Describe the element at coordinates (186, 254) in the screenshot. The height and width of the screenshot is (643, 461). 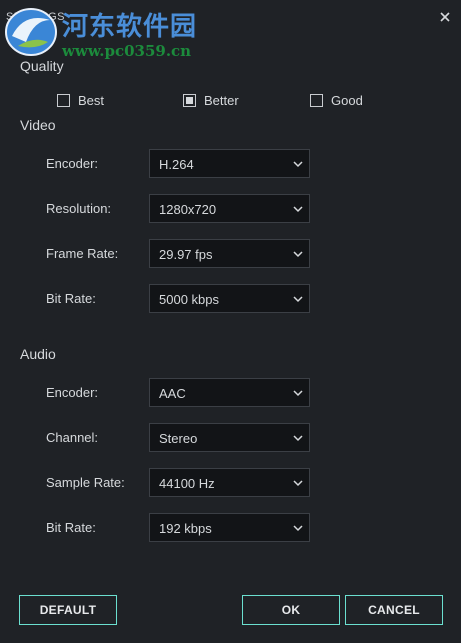
I see `video-frame-rate-value: 29.97 fps` at that location.